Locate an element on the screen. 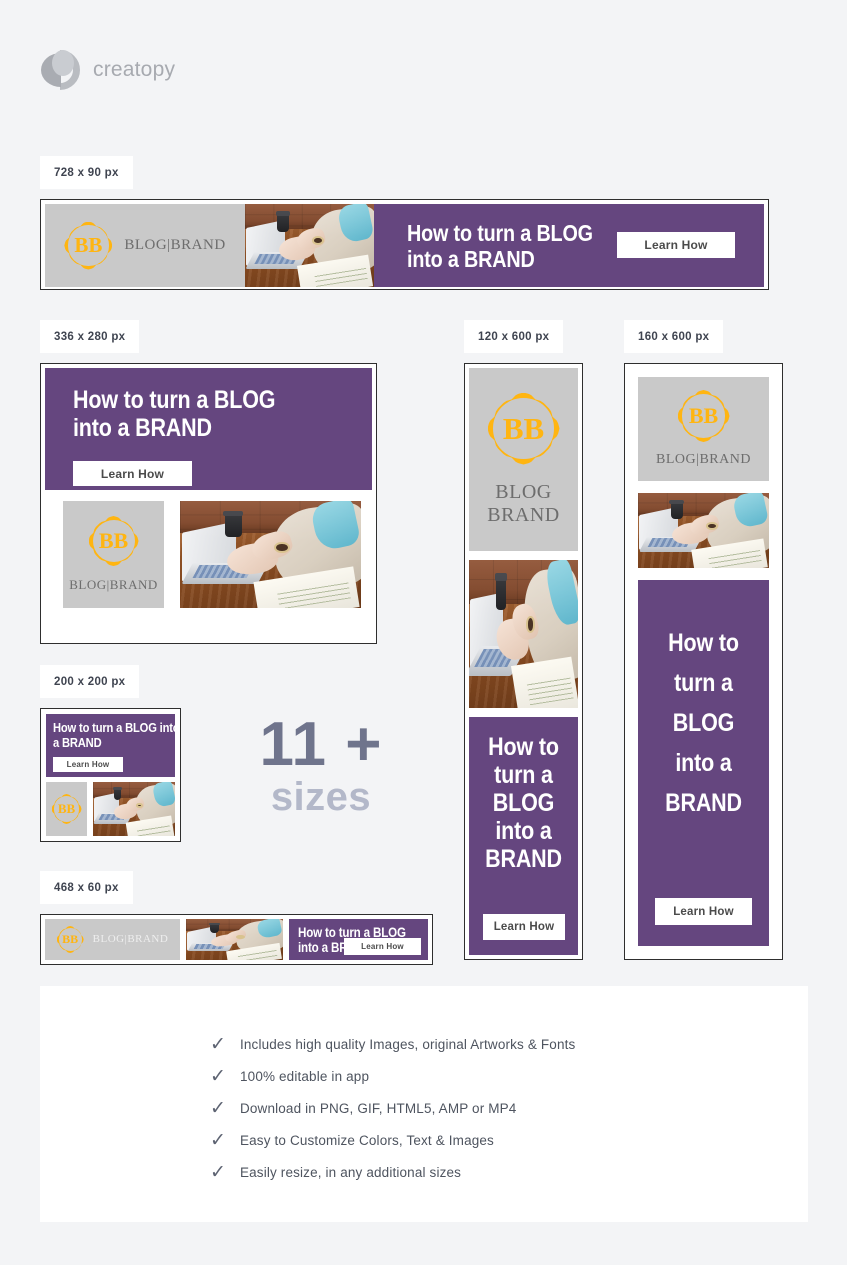  sizes-label: sizes is located at coordinates (321, 797).